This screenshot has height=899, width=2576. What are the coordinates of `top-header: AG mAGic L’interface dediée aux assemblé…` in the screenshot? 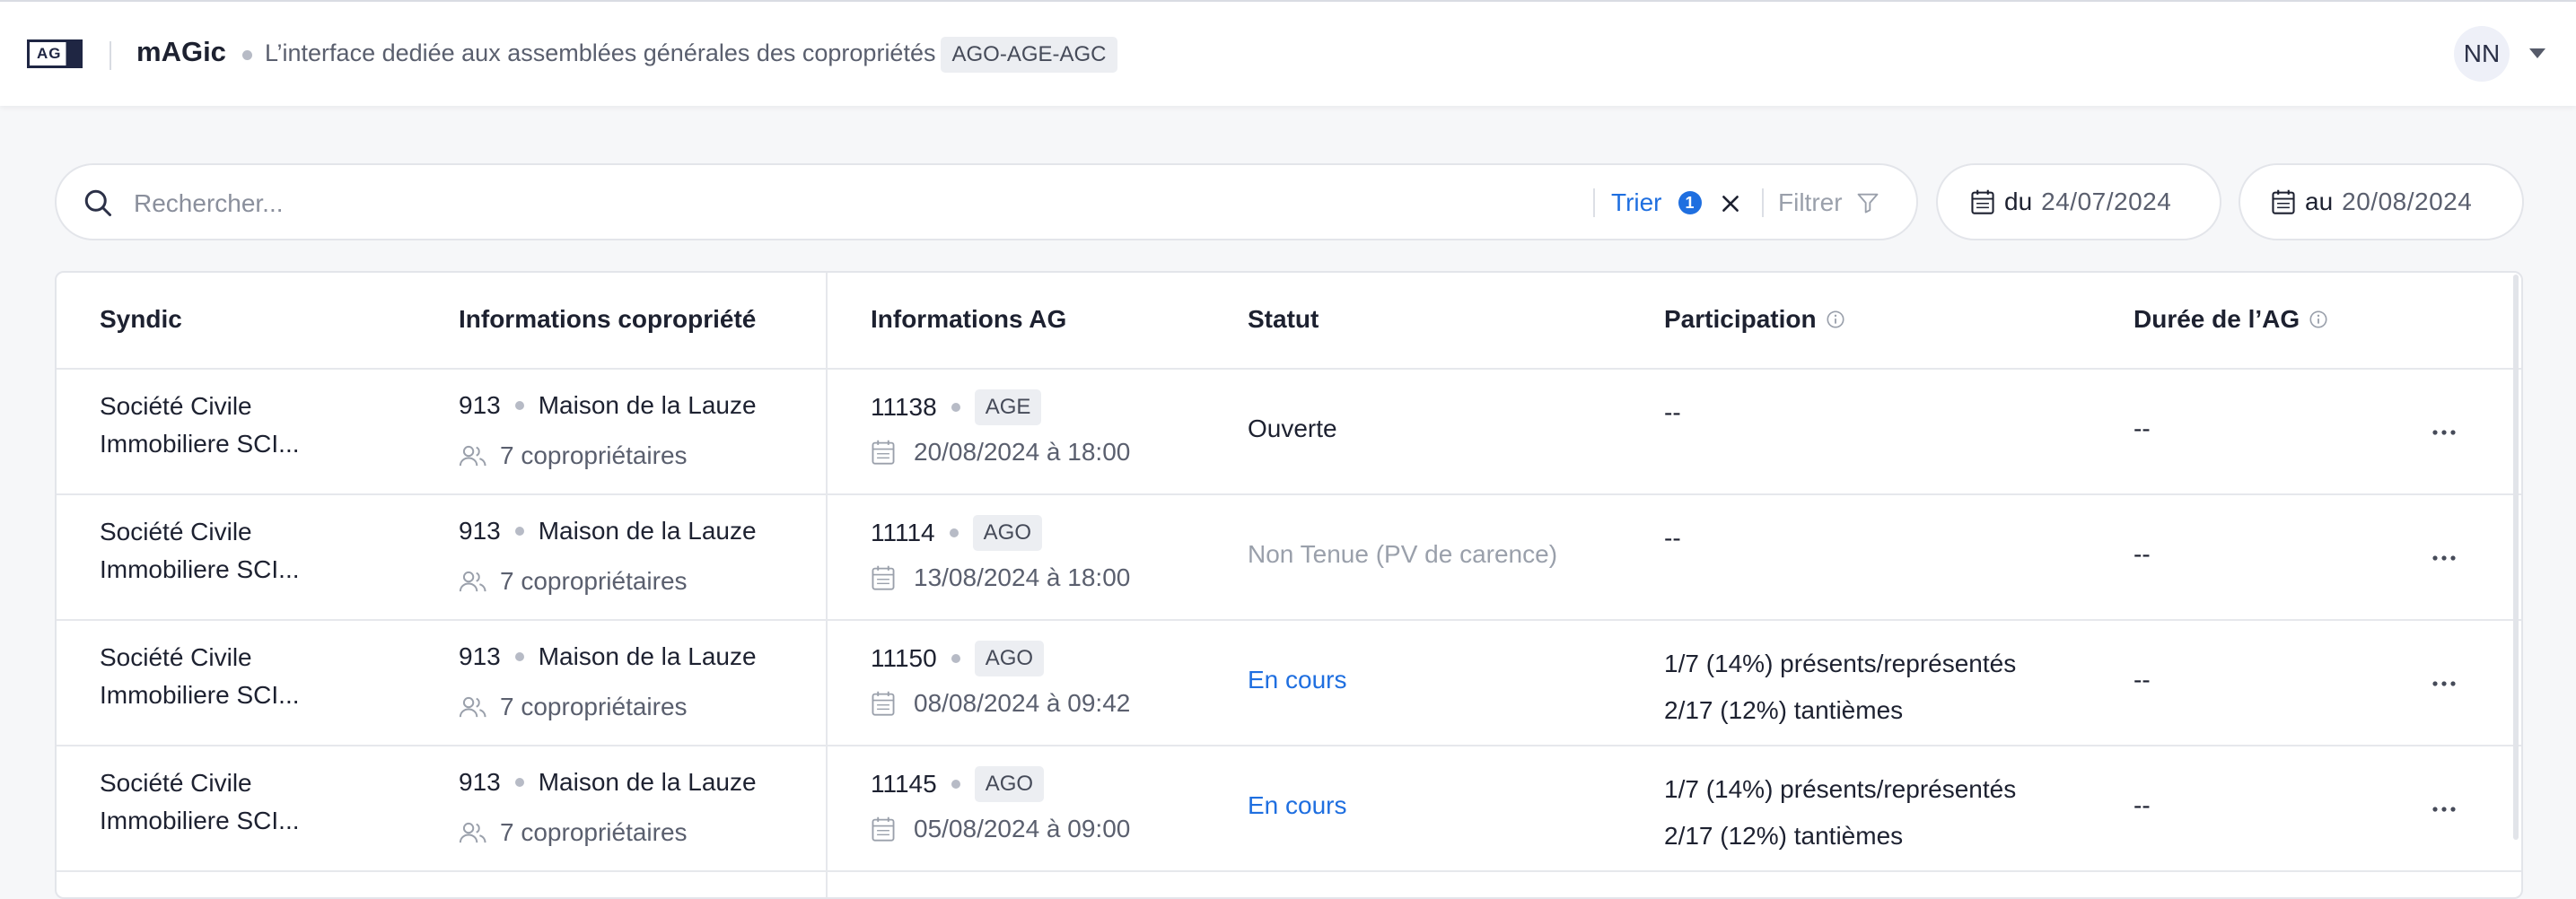 It's located at (1288, 53).